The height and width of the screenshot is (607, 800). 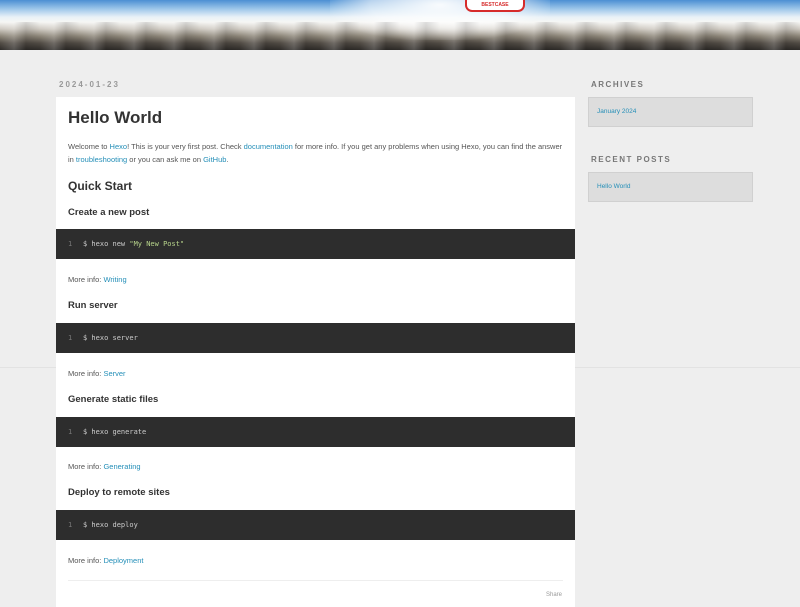 What do you see at coordinates (165, 159) in the screenshot?
I see `intro-text: or you can ask me on` at bounding box center [165, 159].